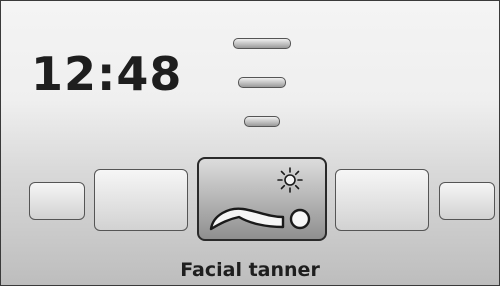 This screenshot has width=500, height=286. I want to click on intensity-bar-mid, so click(262, 82).